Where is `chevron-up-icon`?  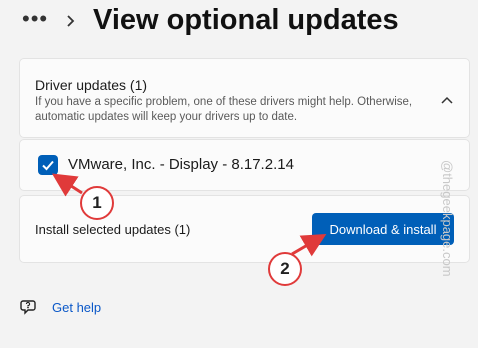 chevron-up-icon is located at coordinates (447, 98).